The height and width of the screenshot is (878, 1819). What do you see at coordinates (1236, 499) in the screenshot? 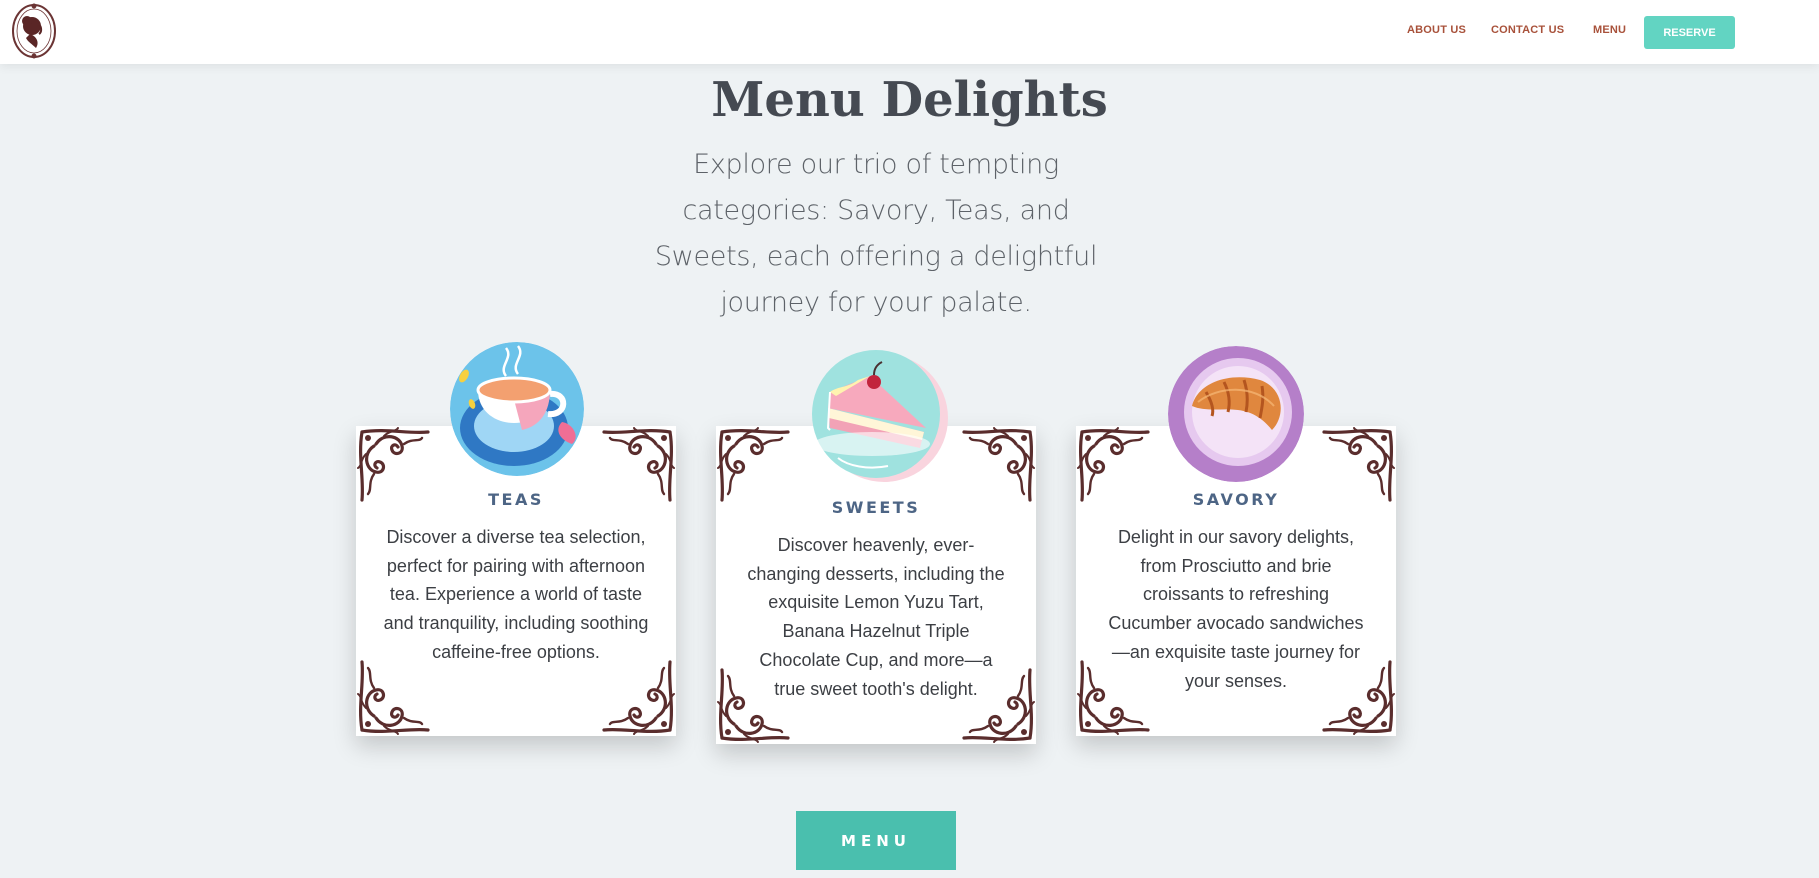
I see `card-title: SAVORY` at bounding box center [1236, 499].